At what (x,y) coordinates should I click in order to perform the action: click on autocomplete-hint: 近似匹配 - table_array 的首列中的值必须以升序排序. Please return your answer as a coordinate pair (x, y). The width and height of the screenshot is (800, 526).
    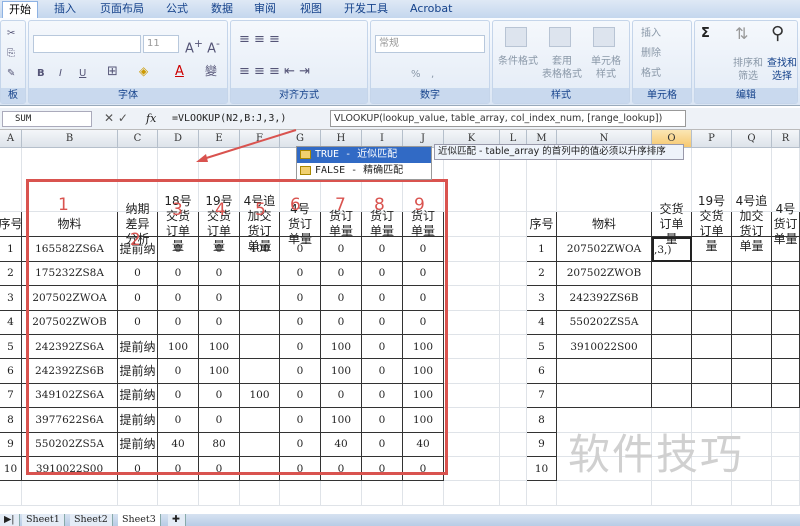
    Looking at the image, I should click on (559, 152).